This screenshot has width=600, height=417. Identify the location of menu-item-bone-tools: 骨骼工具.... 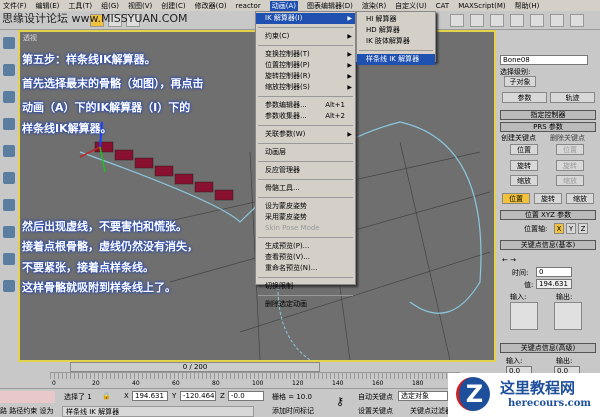
(305, 188).